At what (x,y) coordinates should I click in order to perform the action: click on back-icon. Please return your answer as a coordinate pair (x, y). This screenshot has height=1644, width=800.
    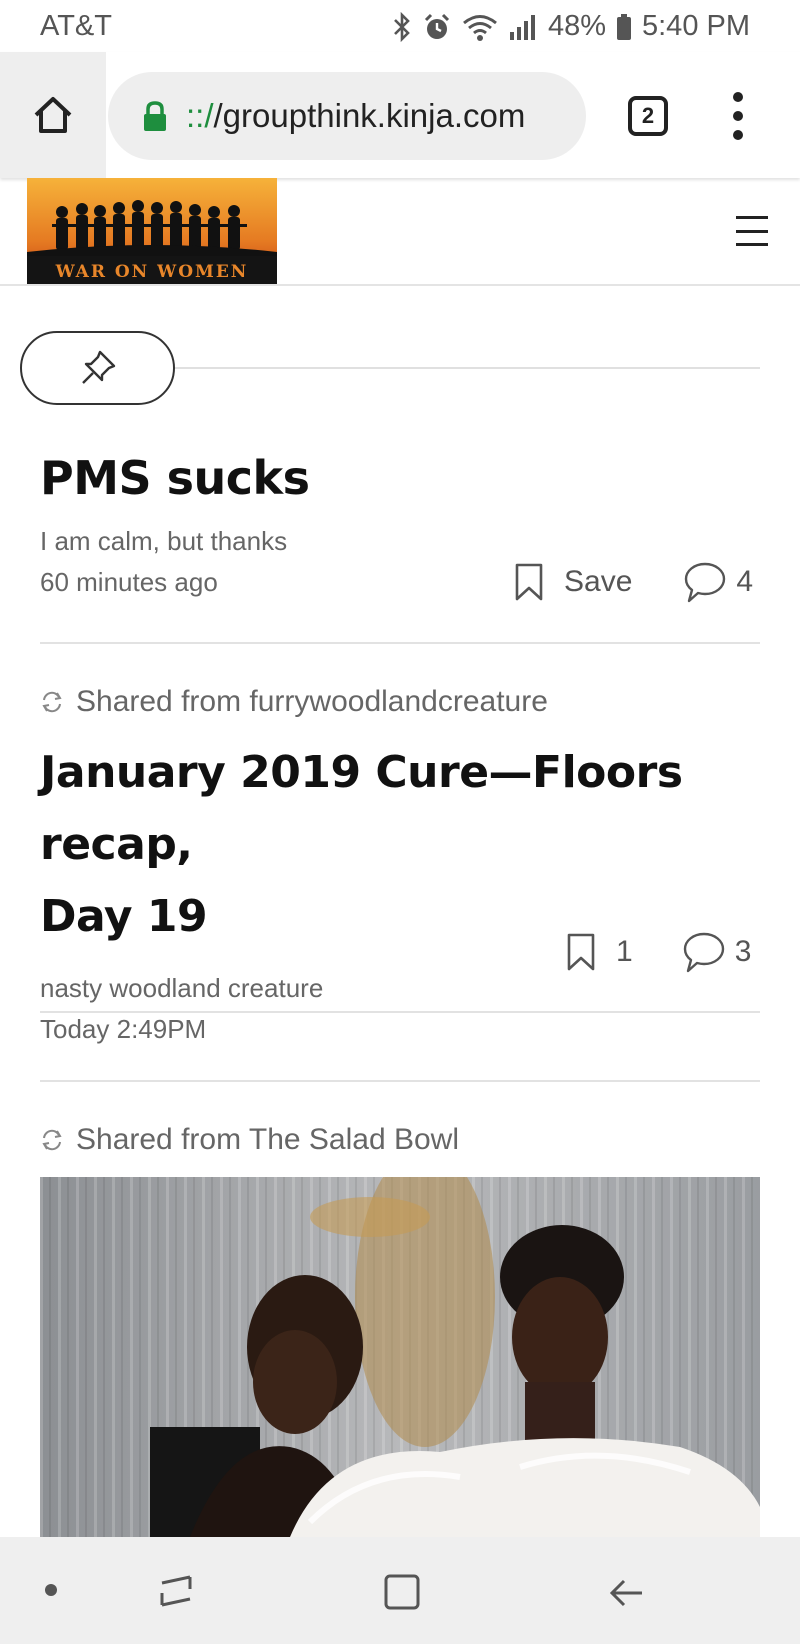
    Looking at the image, I should click on (626, 1593).